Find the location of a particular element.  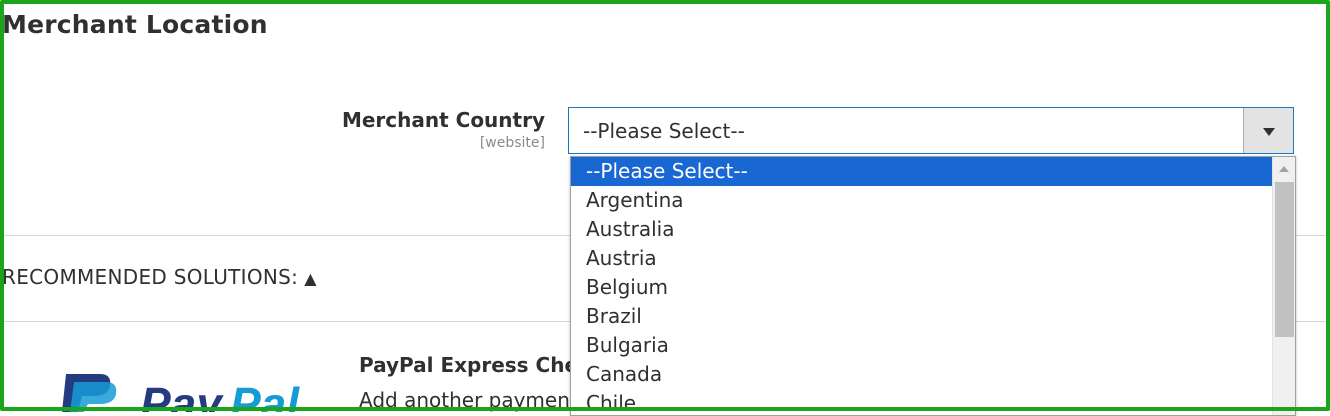

paypal-express-description: Add another payment is located at coordinates (468, 400).